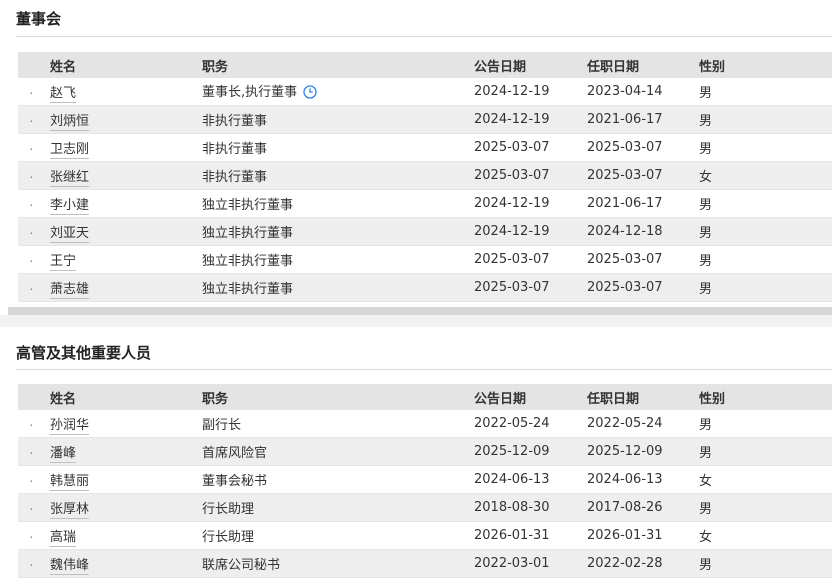 The height and width of the screenshot is (584, 832). I want to click on table-row: 赵飞 董事长,执行董事 2024-12-19 2023-04-14 男, so click(425, 92).